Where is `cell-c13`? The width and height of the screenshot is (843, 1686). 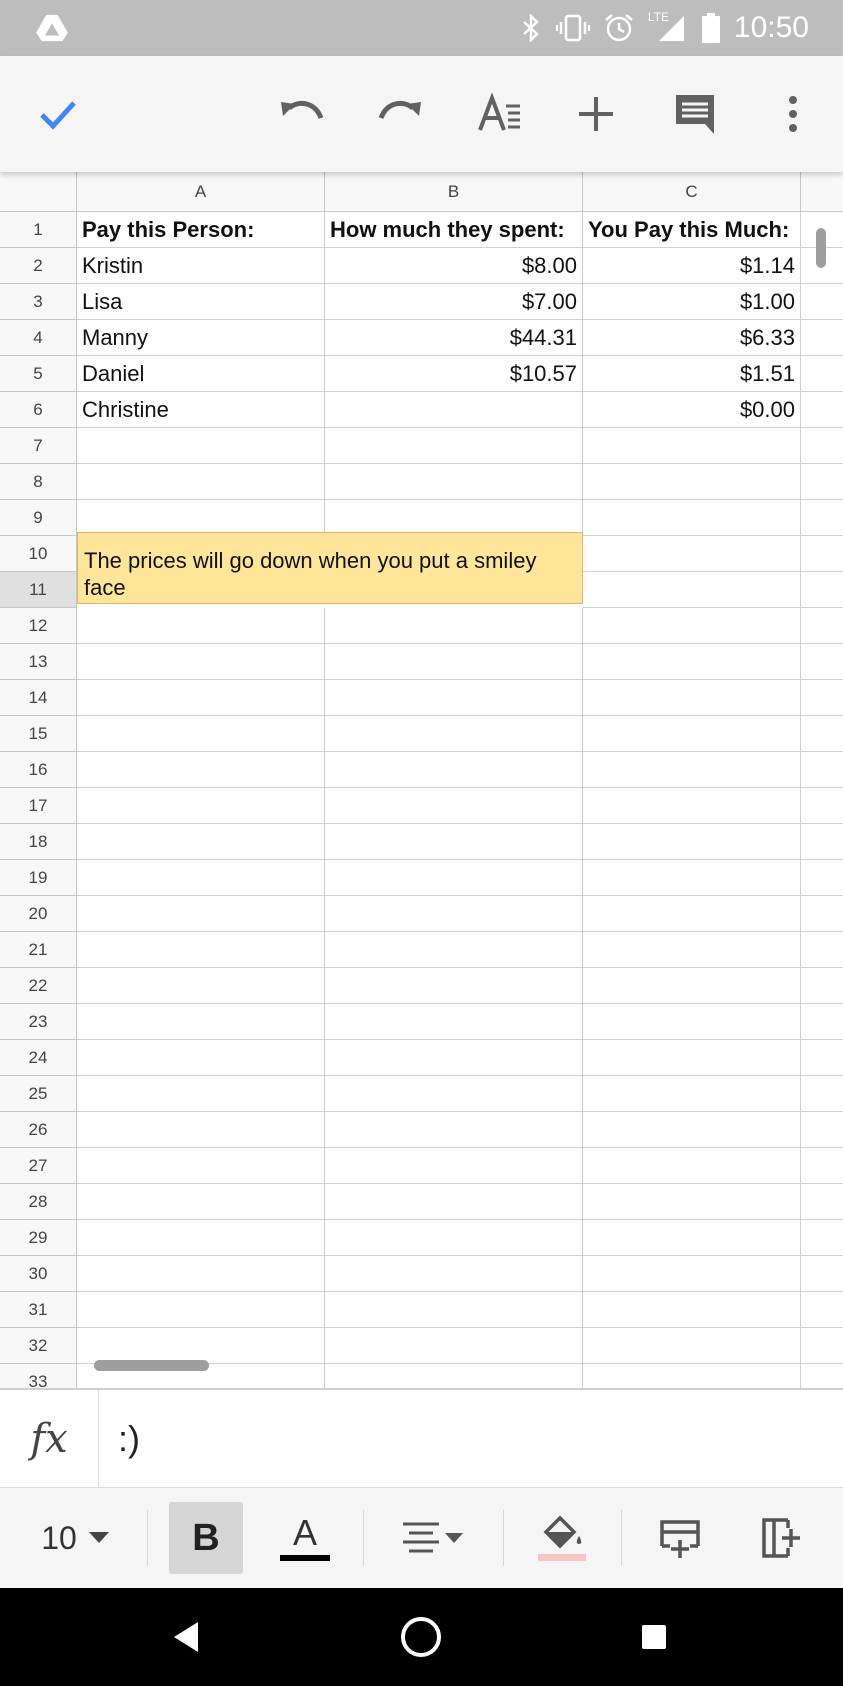
cell-c13 is located at coordinates (692, 662).